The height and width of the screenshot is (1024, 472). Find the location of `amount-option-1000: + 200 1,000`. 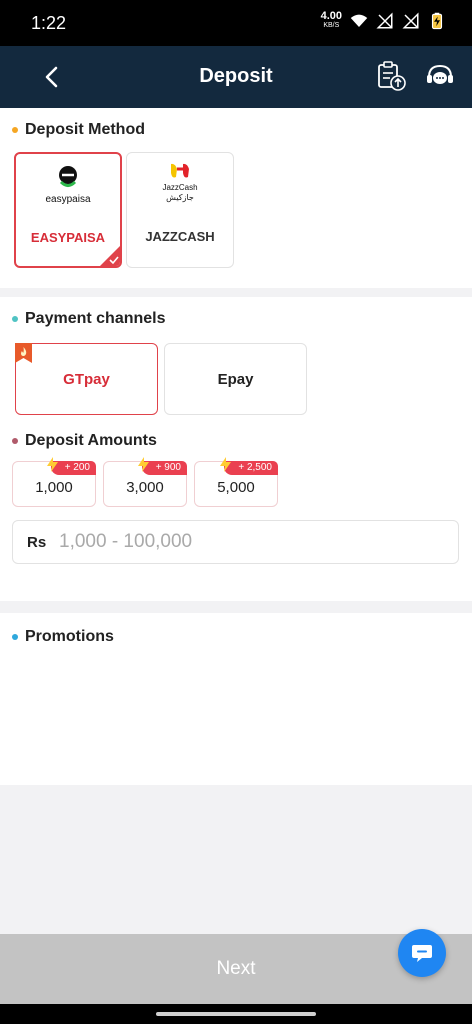

amount-option-1000: + 200 1,000 is located at coordinates (54, 482).